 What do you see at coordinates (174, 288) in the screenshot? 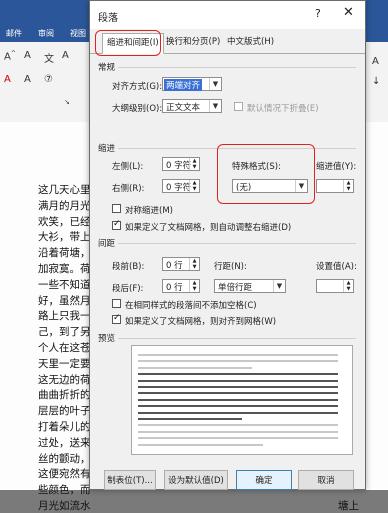
I see `space-after-value: 0 行` at bounding box center [174, 288].